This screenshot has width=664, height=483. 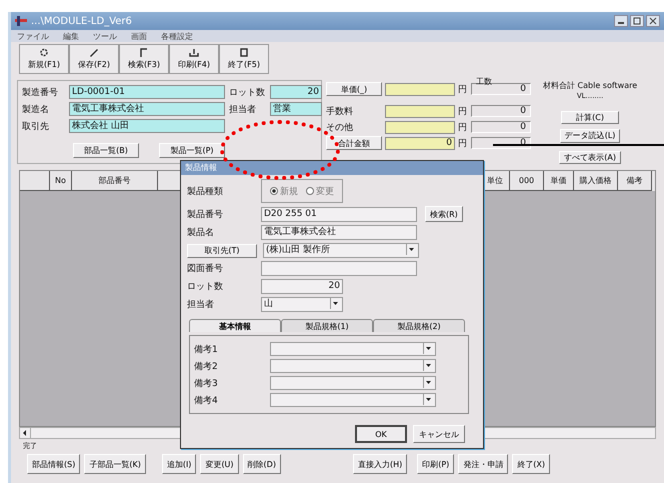 What do you see at coordinates (206, 384) in the screenshot?
I see `field-label: 備考3` at bounding box center [206, 384].